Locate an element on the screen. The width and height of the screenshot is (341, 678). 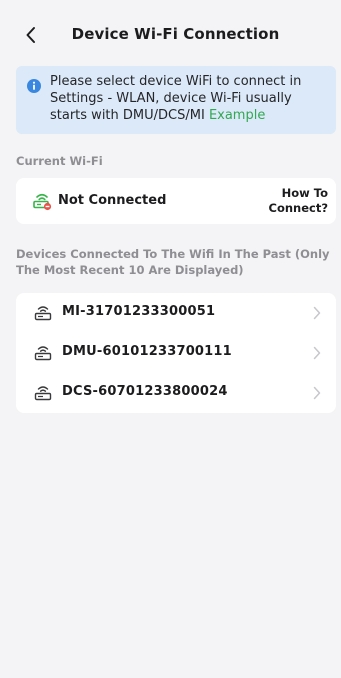
current-wifi-card: Not Connected How To Connect? is located at coordinates (176, 201).